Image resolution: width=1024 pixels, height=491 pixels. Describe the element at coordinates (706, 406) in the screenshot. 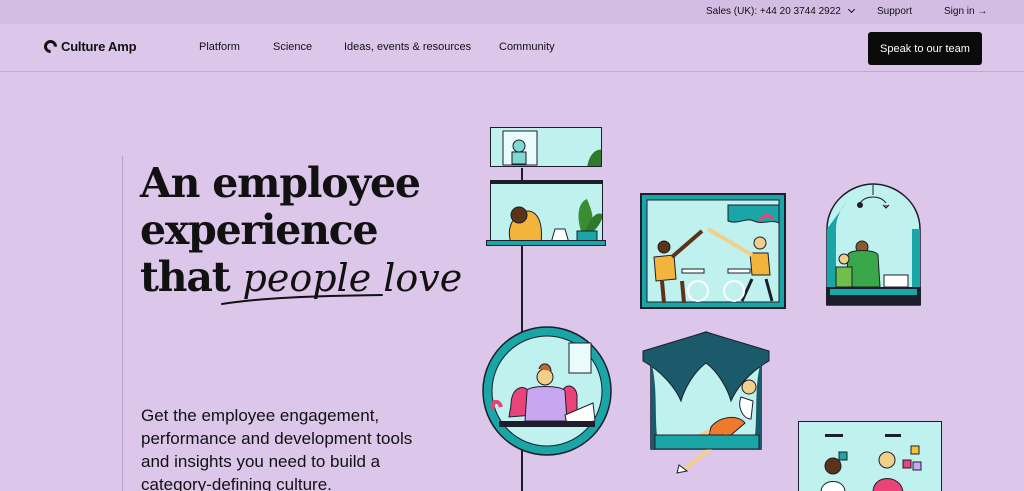

I see `illustration-curtain-window` at that location.